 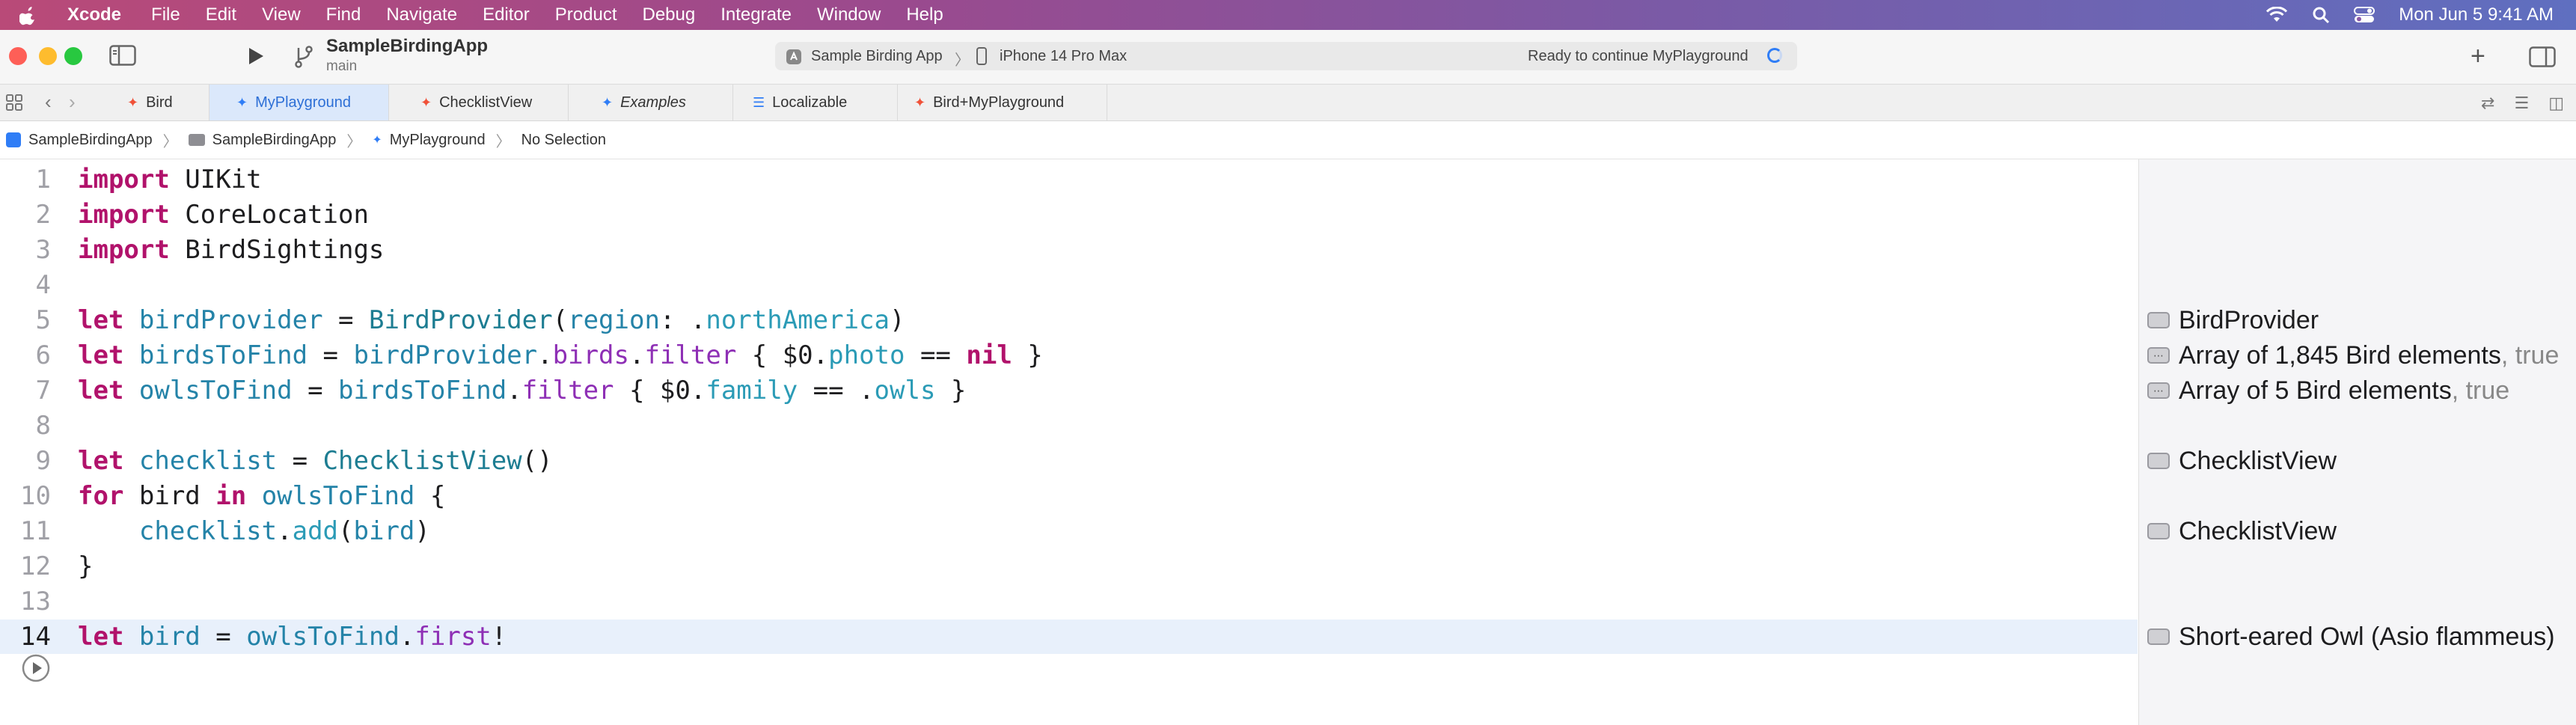 I want to click on menu-file: File, so click(x=165, y=14).